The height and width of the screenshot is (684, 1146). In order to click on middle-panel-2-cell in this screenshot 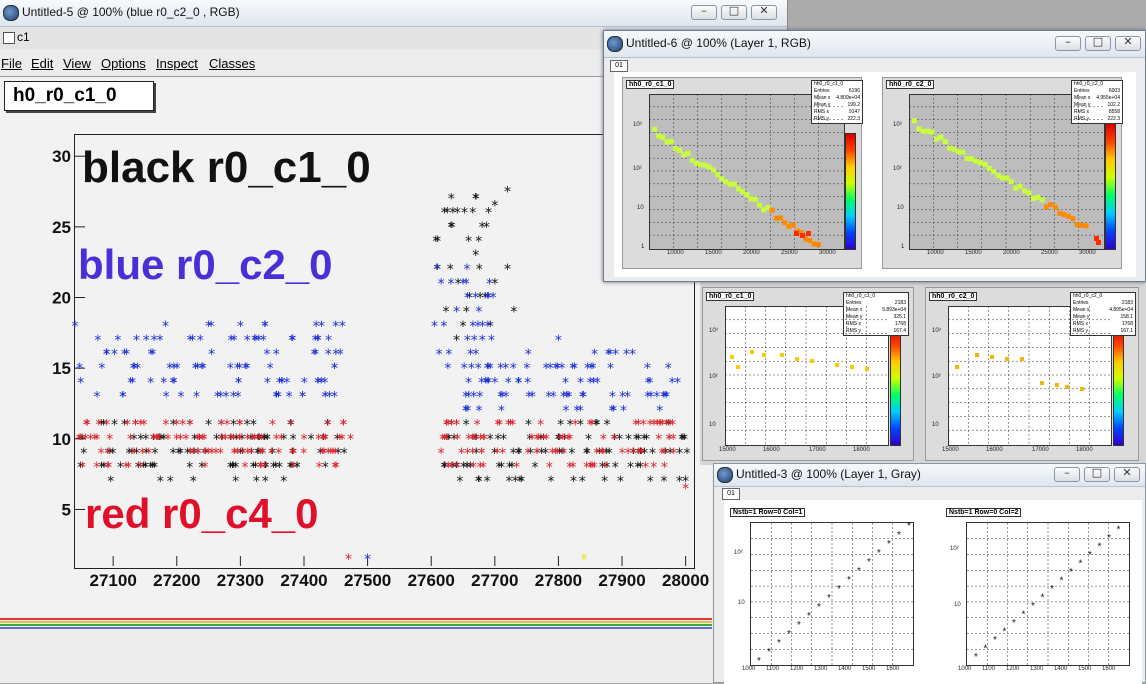, I will do `click(1067, 387)`.